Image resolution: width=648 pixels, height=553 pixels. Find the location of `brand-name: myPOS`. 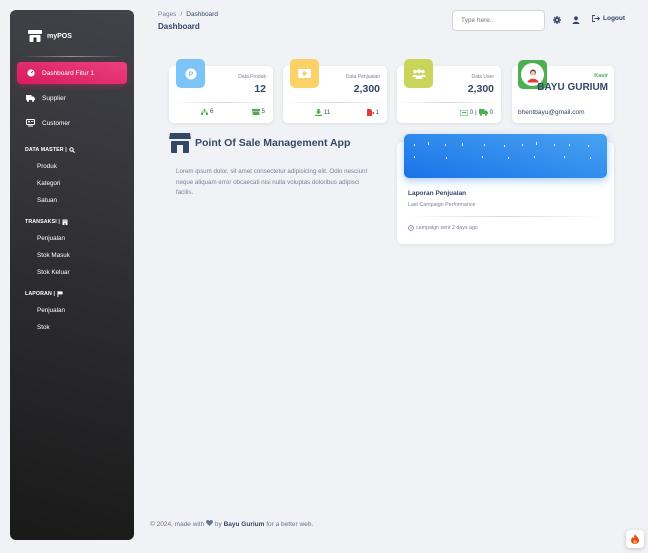

brand-name: myPOS is located at coordinates (59, 36).